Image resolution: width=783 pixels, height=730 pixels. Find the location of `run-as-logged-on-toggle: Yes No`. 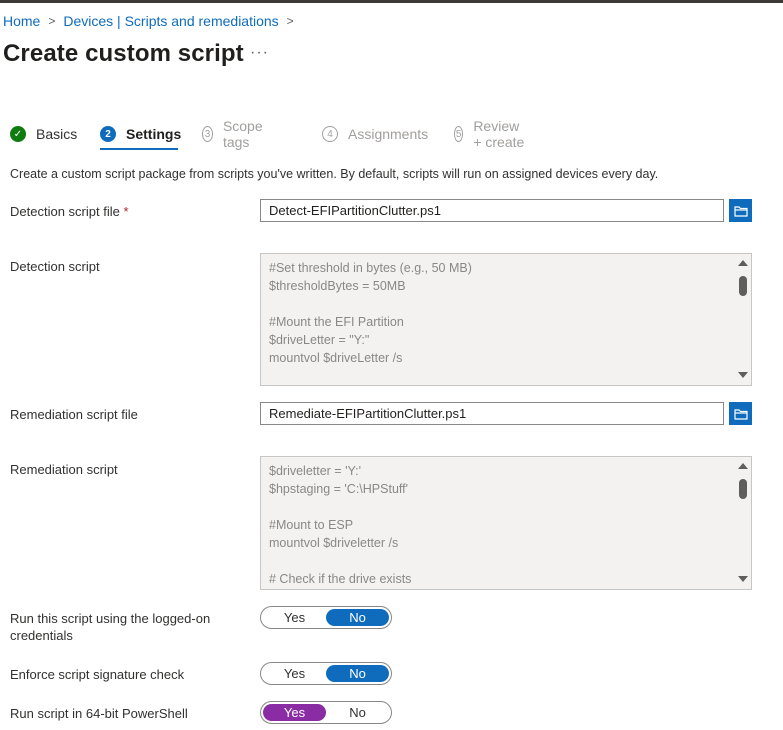

run-as-logged-on-toggle: Yes No is located at coordinates (326, 617).